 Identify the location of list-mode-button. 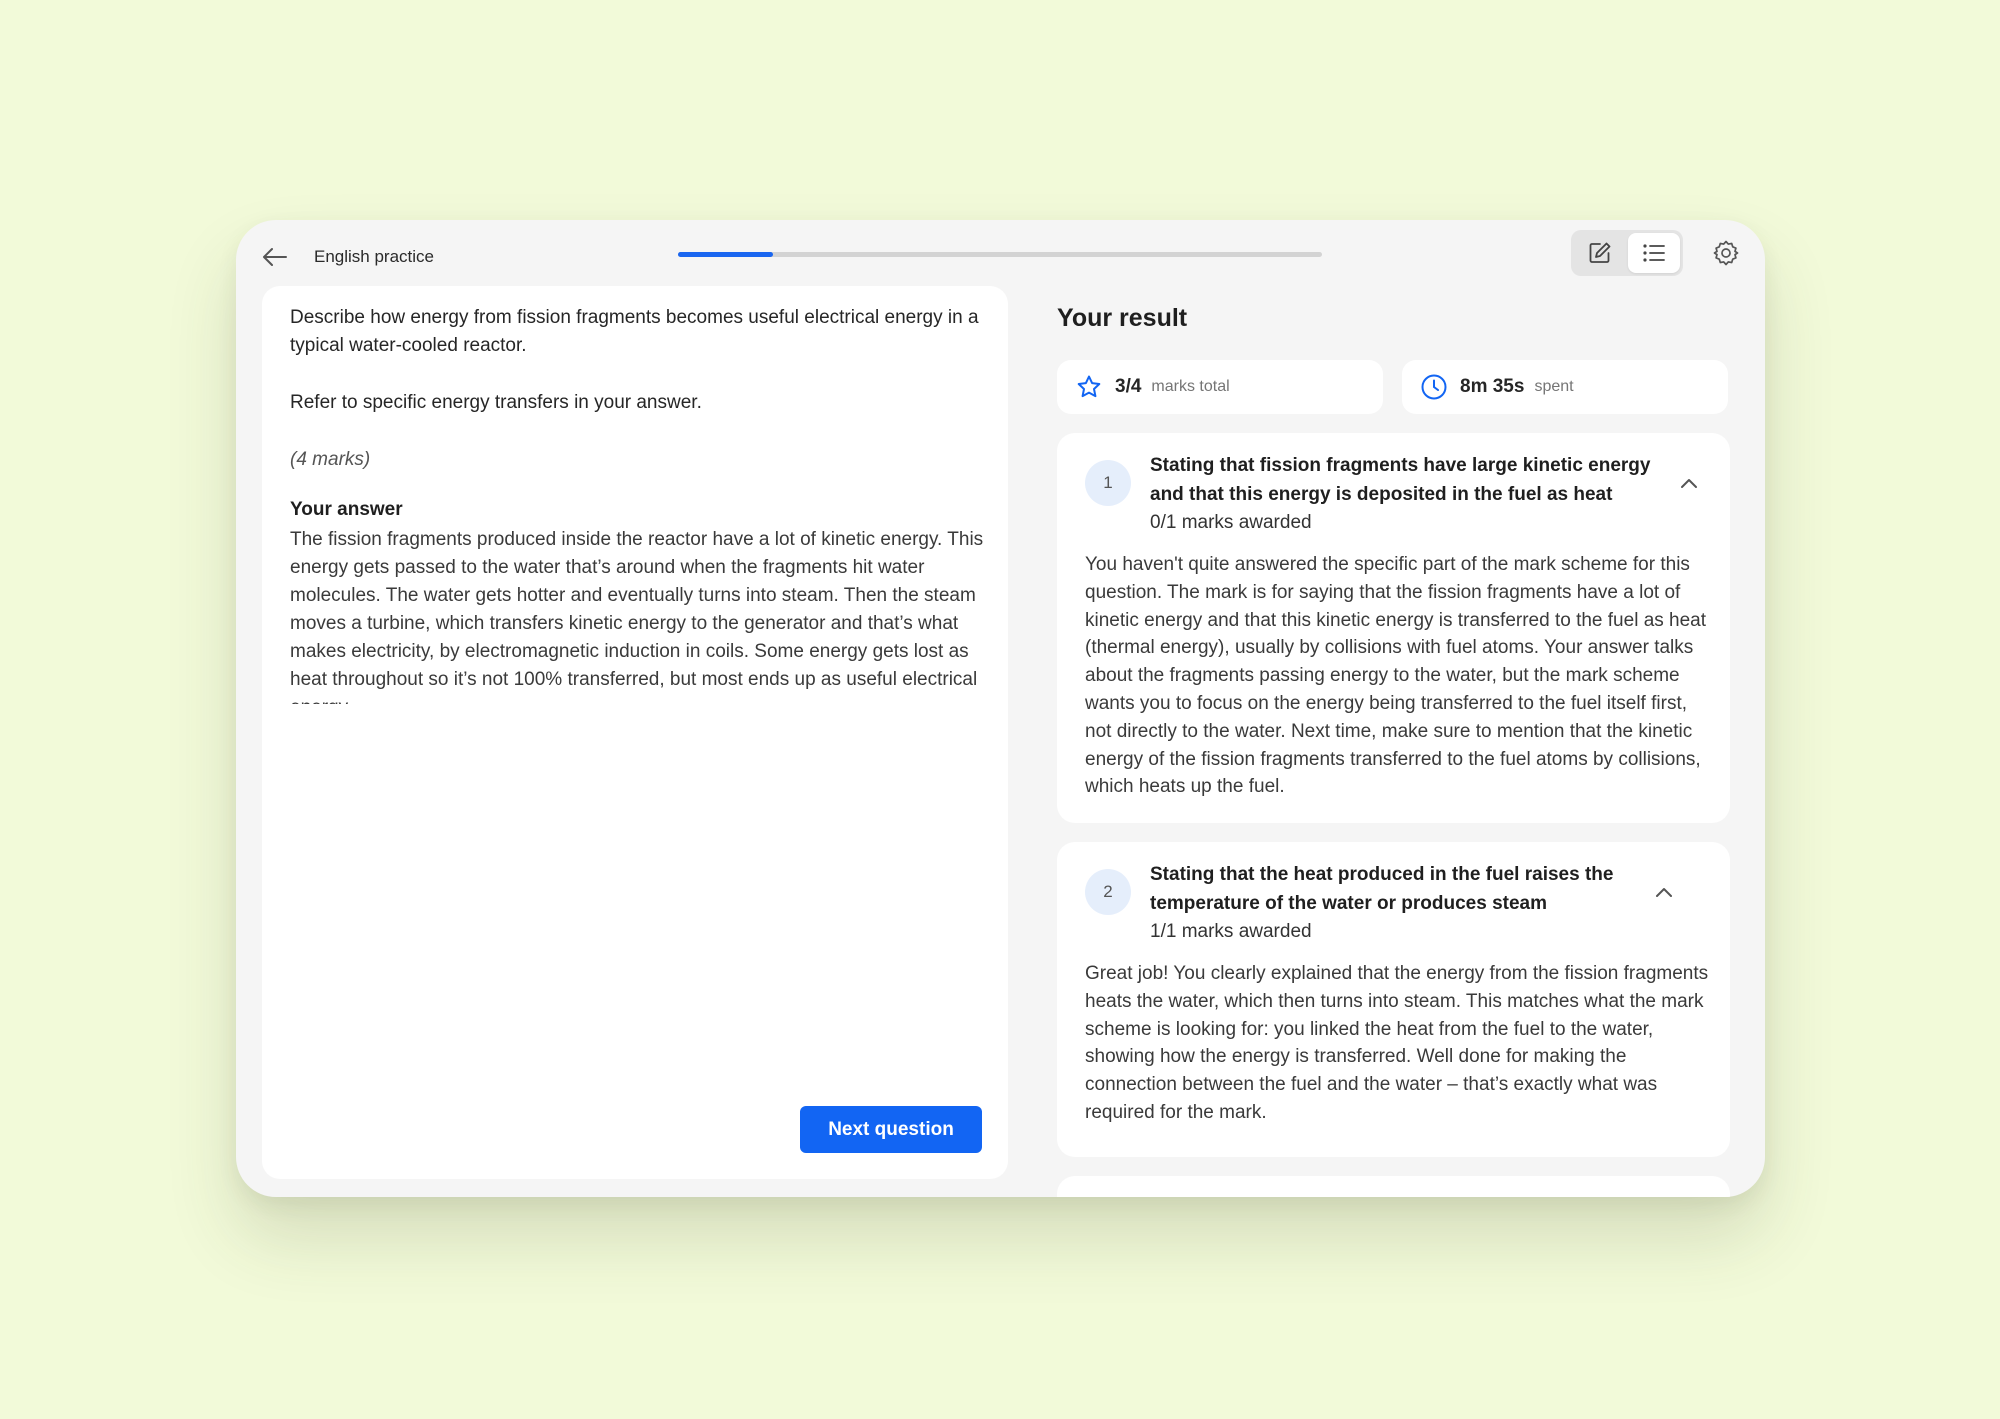
(1654, 253).